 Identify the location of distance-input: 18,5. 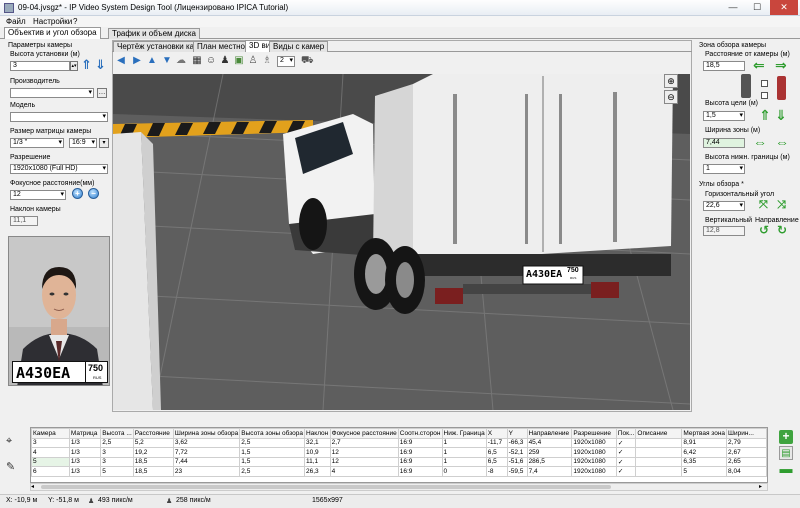
(724, 66).